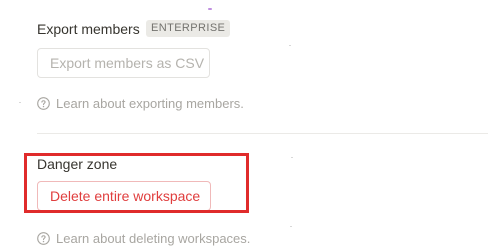  I want to click on enterprise-badge: ENTERPRISE, so click(188, 28).